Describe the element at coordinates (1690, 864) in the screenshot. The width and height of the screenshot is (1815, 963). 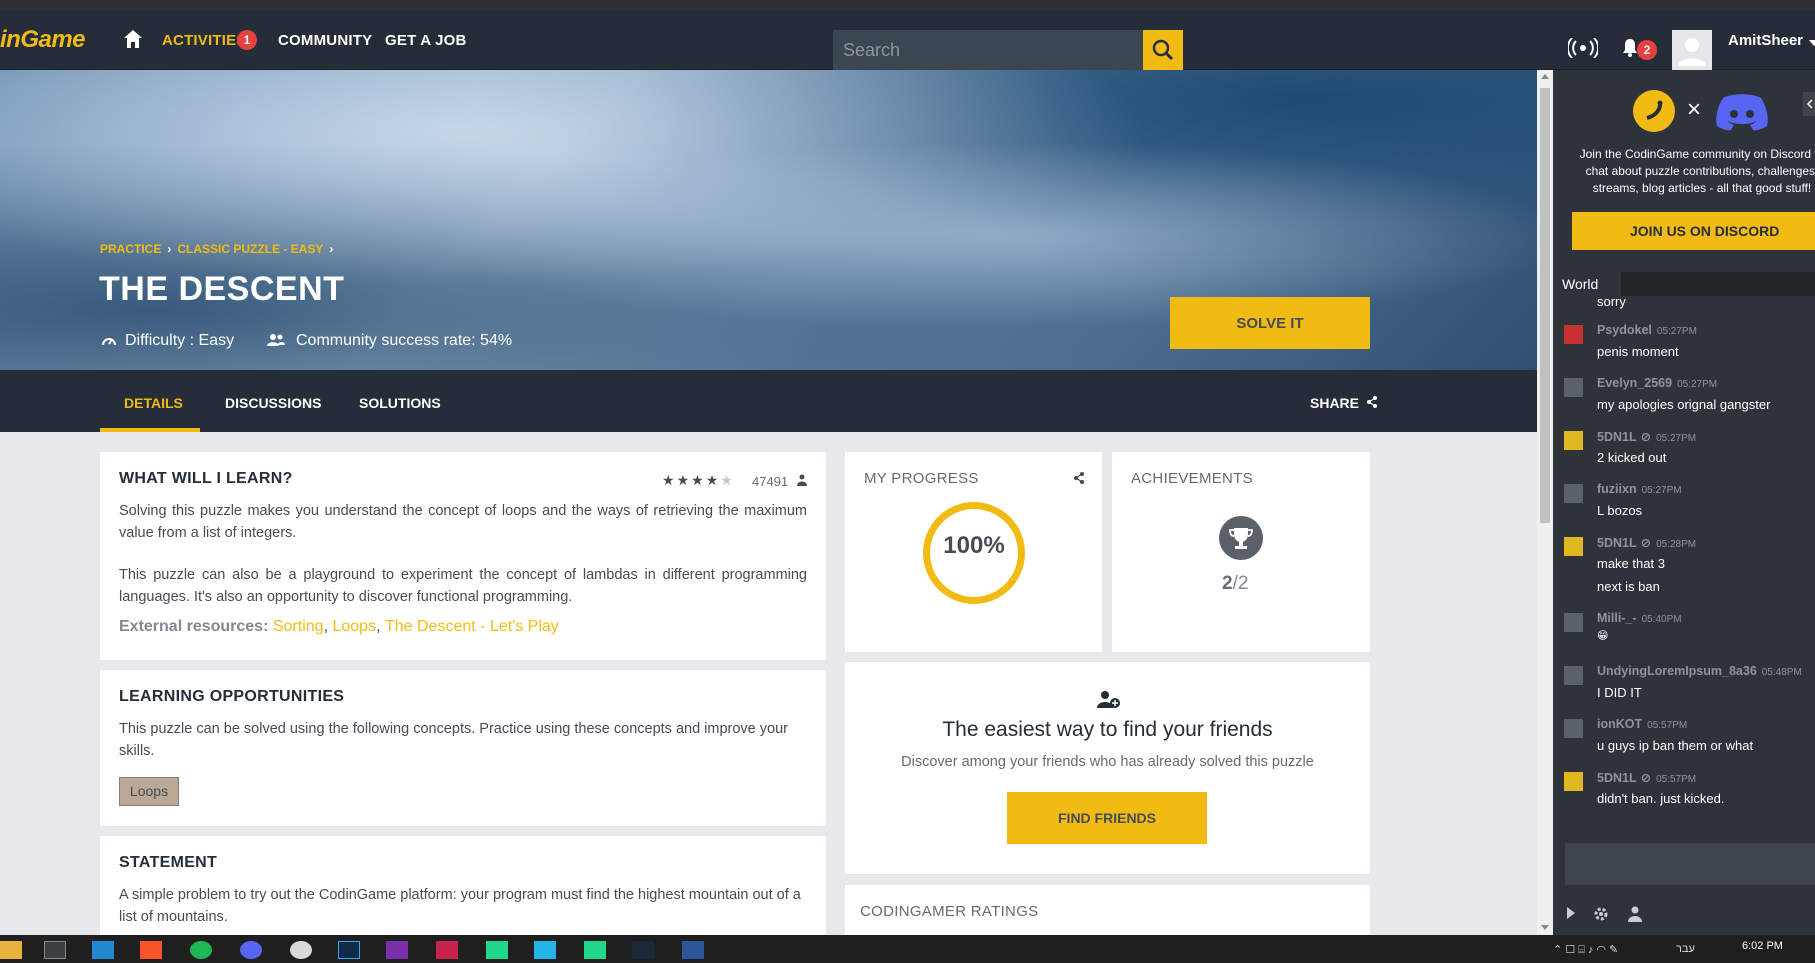
I see `chat-message-input` at that location.